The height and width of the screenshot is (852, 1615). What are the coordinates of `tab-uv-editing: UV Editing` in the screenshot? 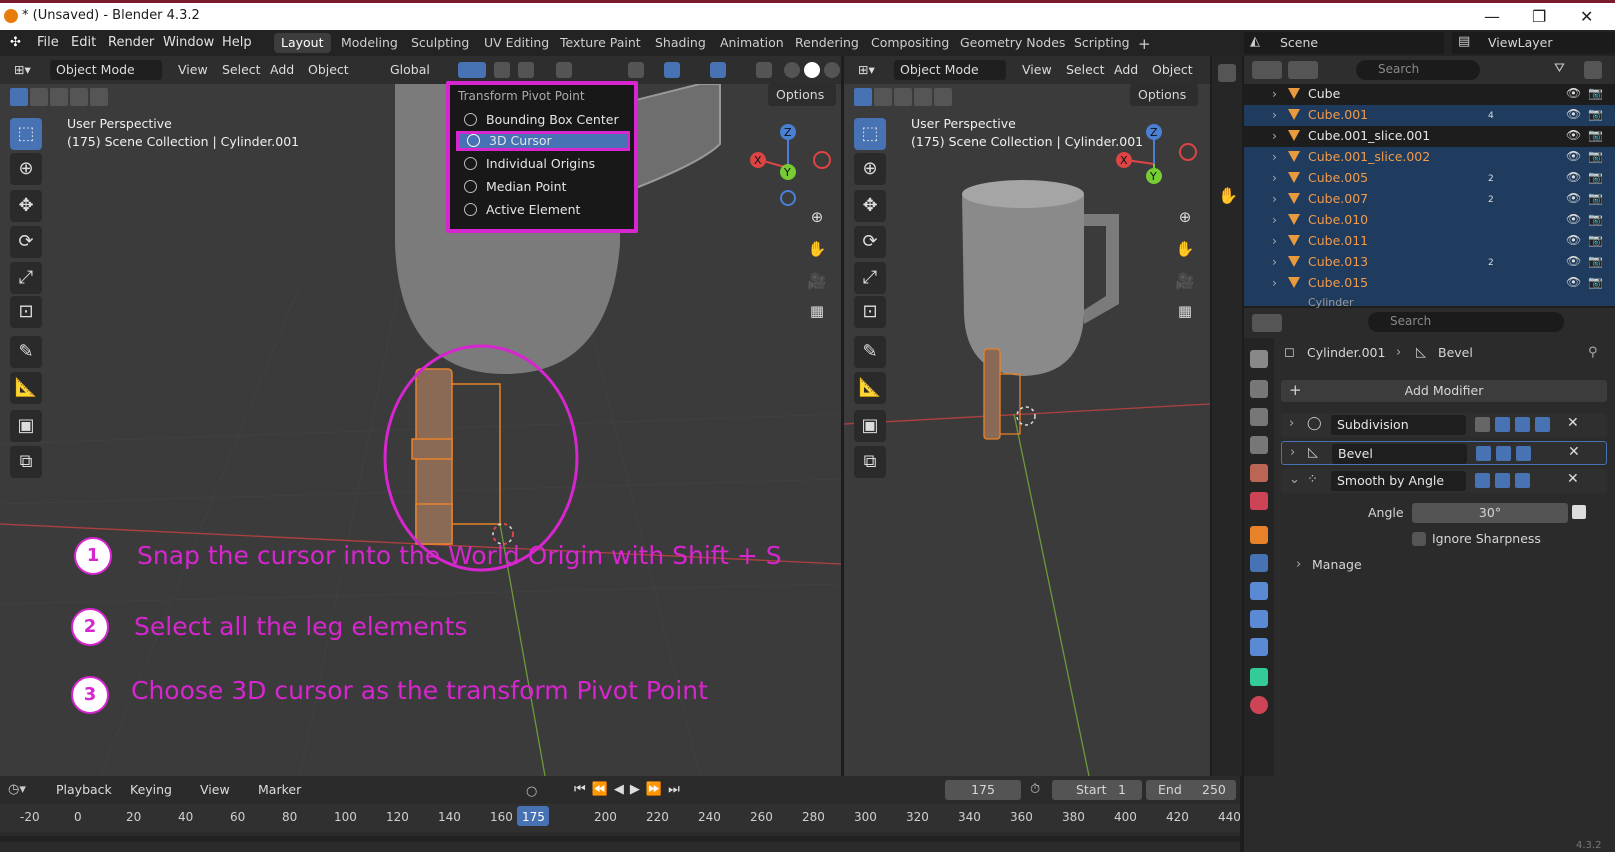 It's located at (516, 43).